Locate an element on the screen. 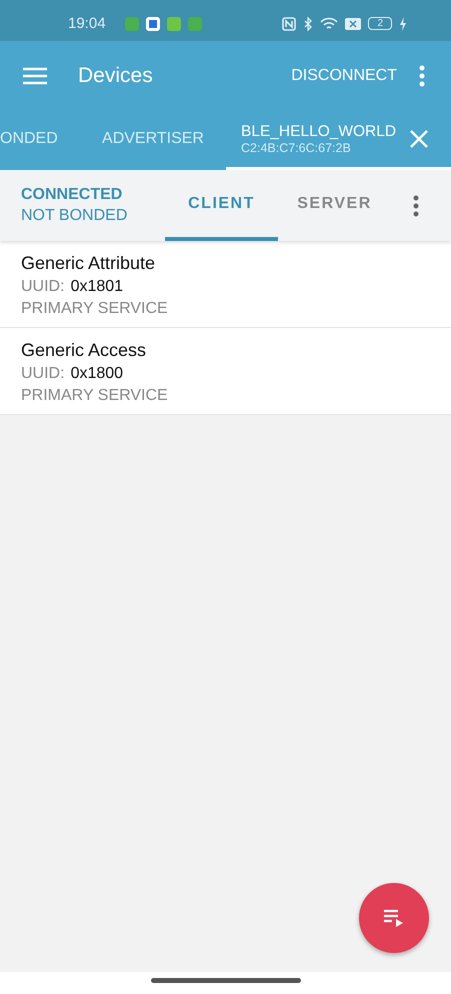  status-time: 19:04 is located at coordinates (87, 23).